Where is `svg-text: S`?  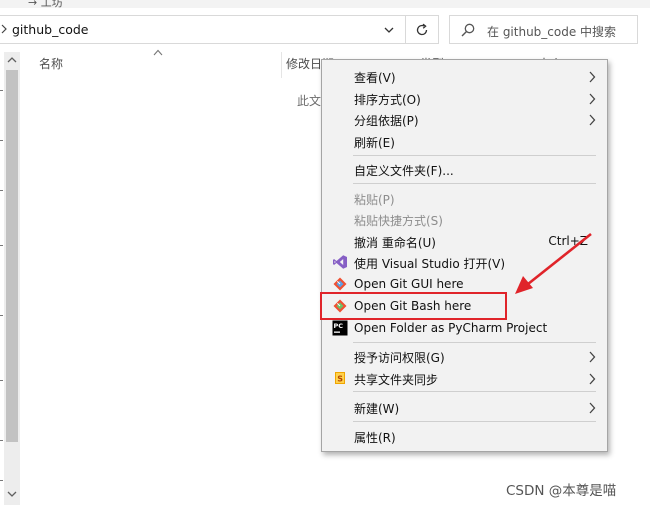 svg-text: S is located at coordinates (340, 379).